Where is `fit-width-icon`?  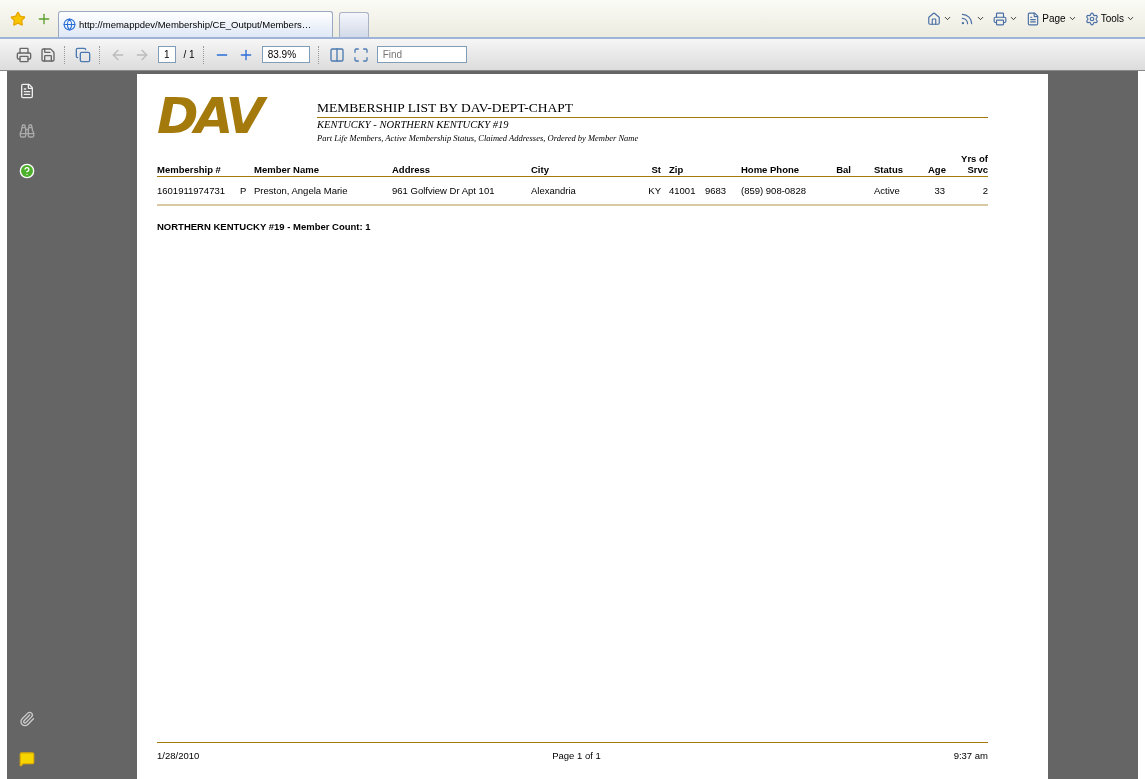 fit-width-icon is located at coordinates (336, 54).